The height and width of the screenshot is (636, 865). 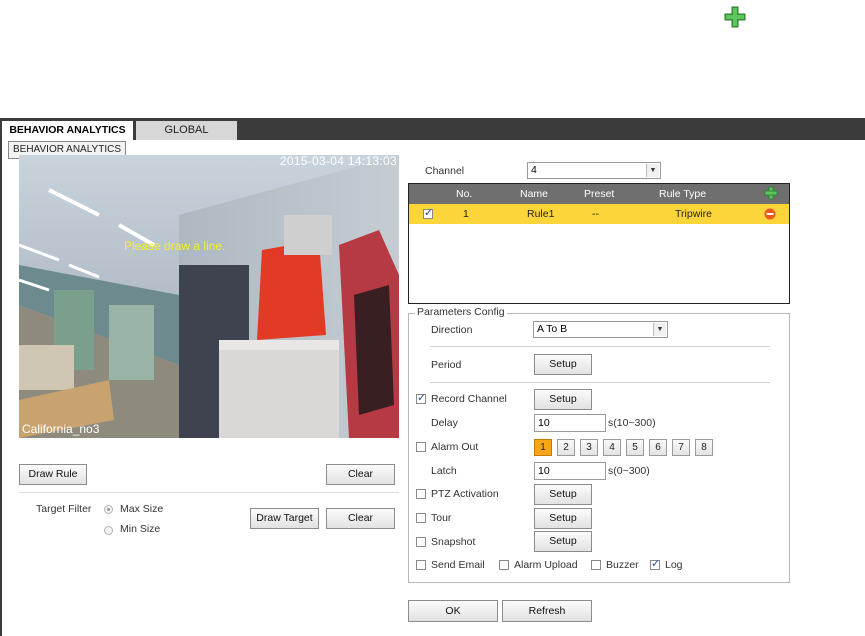 What do you see at coordinates (421, 565) in the screenshot?
I see `send-email-checkbox` at bounding box center [421, 565].